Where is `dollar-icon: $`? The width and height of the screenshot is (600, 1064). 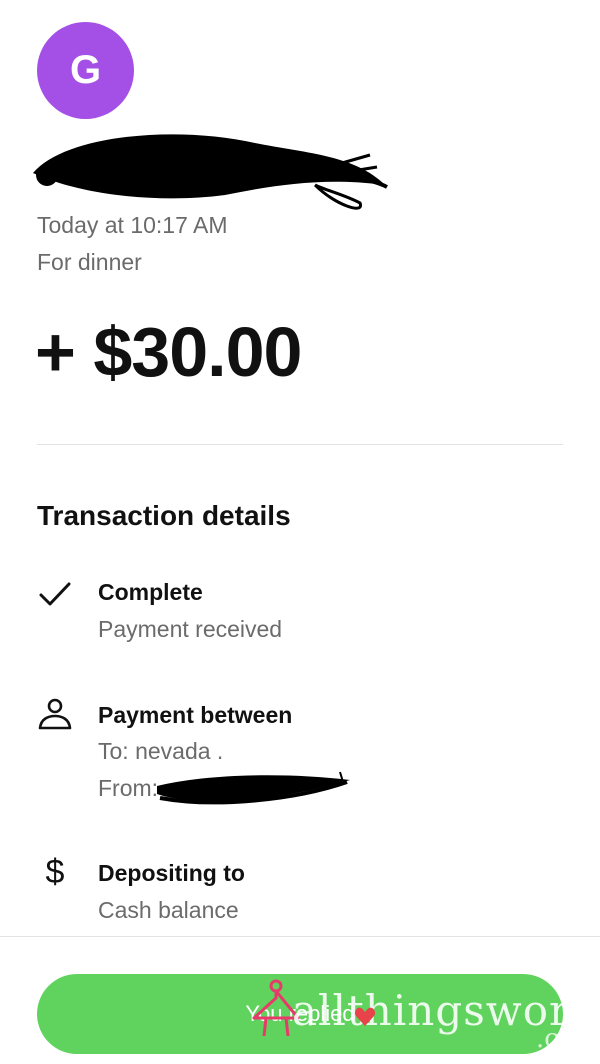 dollar-icon: $ is located at coordinates (55, 871).